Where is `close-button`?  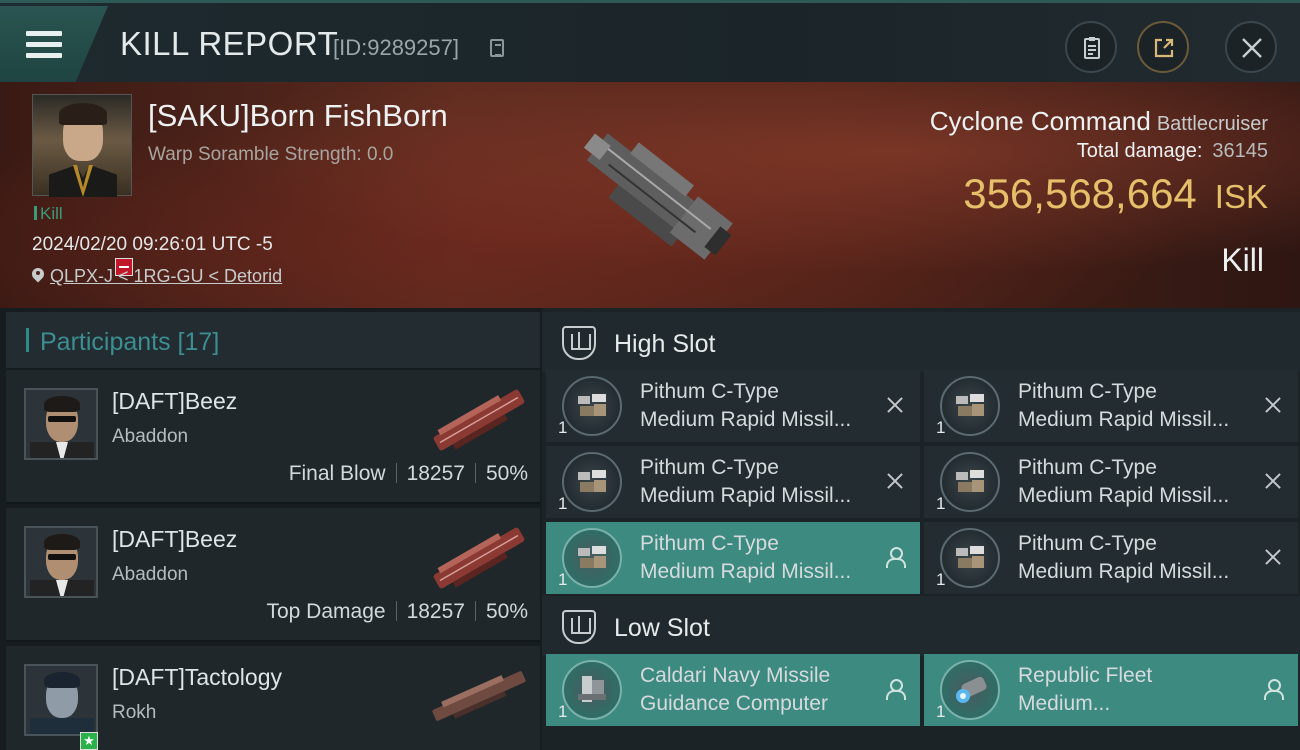
close-button is located at coordinates (1251, 47).